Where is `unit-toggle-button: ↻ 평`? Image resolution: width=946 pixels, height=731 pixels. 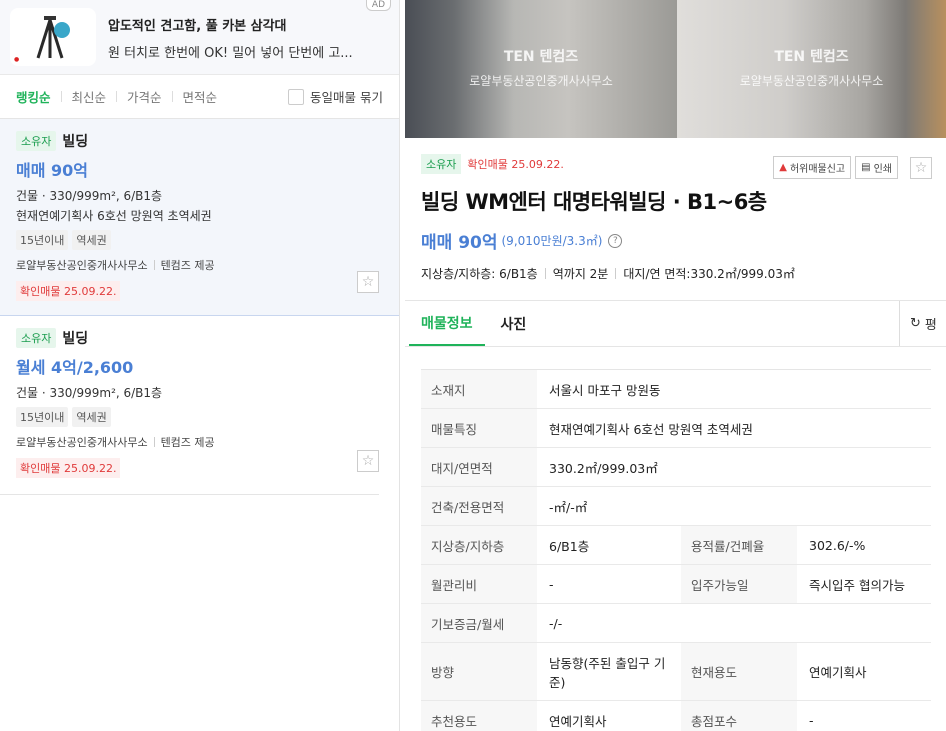
unit-toggle-button: ↻ 평 is located at coordinates (922, 323).